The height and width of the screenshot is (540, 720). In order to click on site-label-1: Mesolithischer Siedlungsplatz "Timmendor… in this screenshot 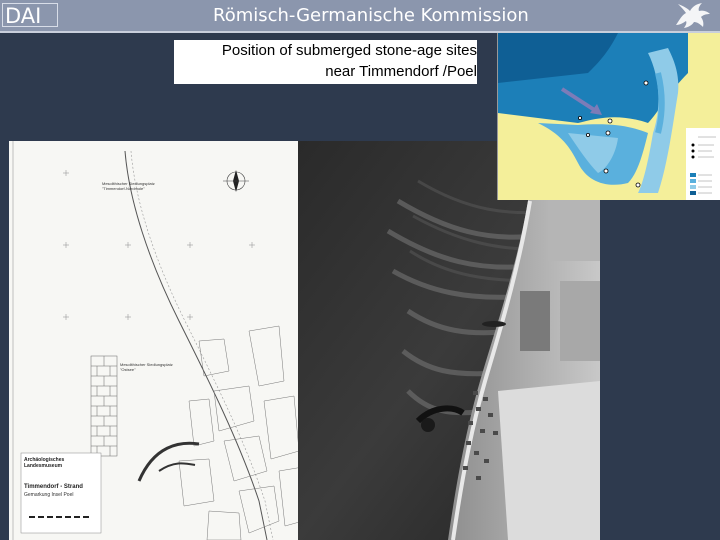, I will do `click(128, 186)`.